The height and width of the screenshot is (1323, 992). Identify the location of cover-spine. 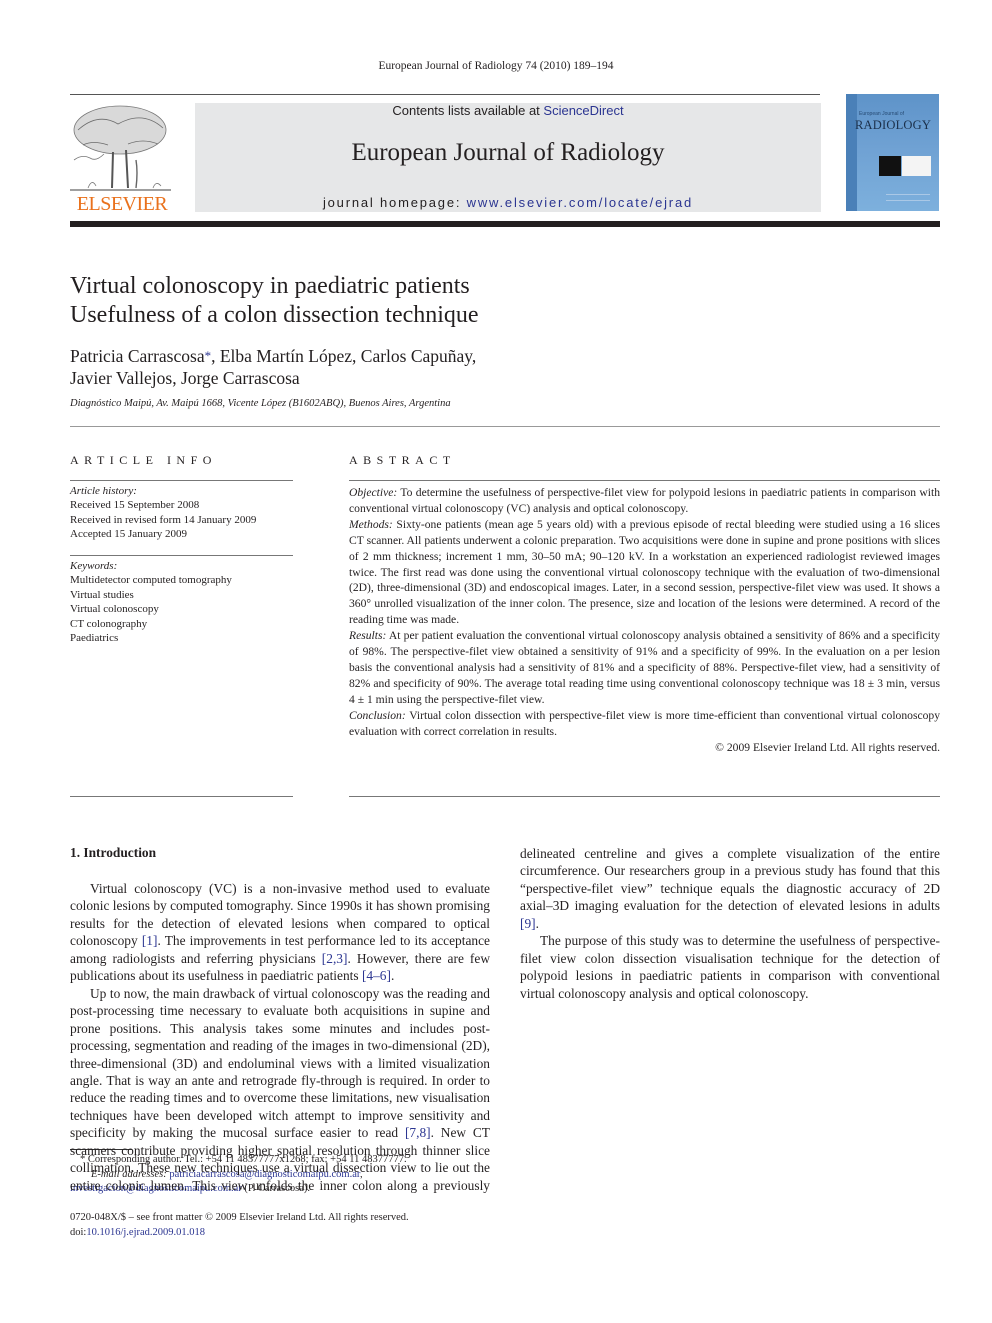
(851, 152).